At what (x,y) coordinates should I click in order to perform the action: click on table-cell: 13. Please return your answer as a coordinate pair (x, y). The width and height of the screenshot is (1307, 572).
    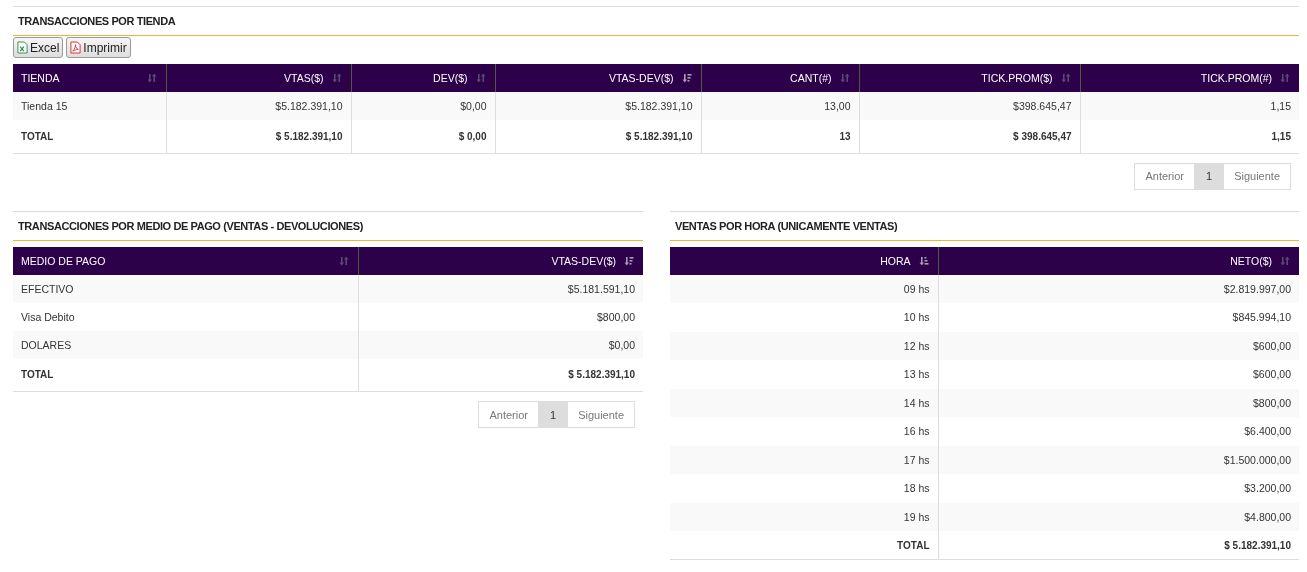
    Looking at the image, I should click on (780, 136).